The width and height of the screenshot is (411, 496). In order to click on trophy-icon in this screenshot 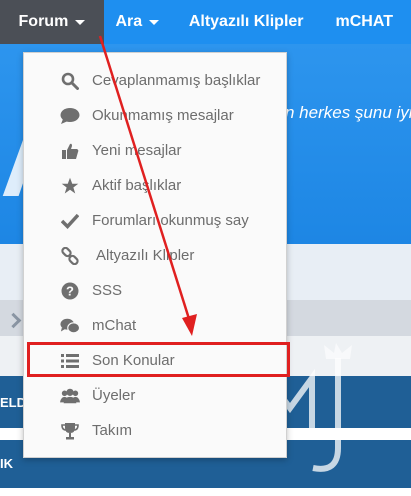, I will do `click(70, 431)`.